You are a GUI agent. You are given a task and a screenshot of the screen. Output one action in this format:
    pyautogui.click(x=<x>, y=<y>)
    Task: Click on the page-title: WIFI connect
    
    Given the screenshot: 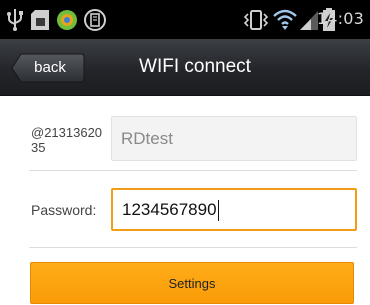 What is the action you would take?
    pyautogui.click(x=195, y=66)
    